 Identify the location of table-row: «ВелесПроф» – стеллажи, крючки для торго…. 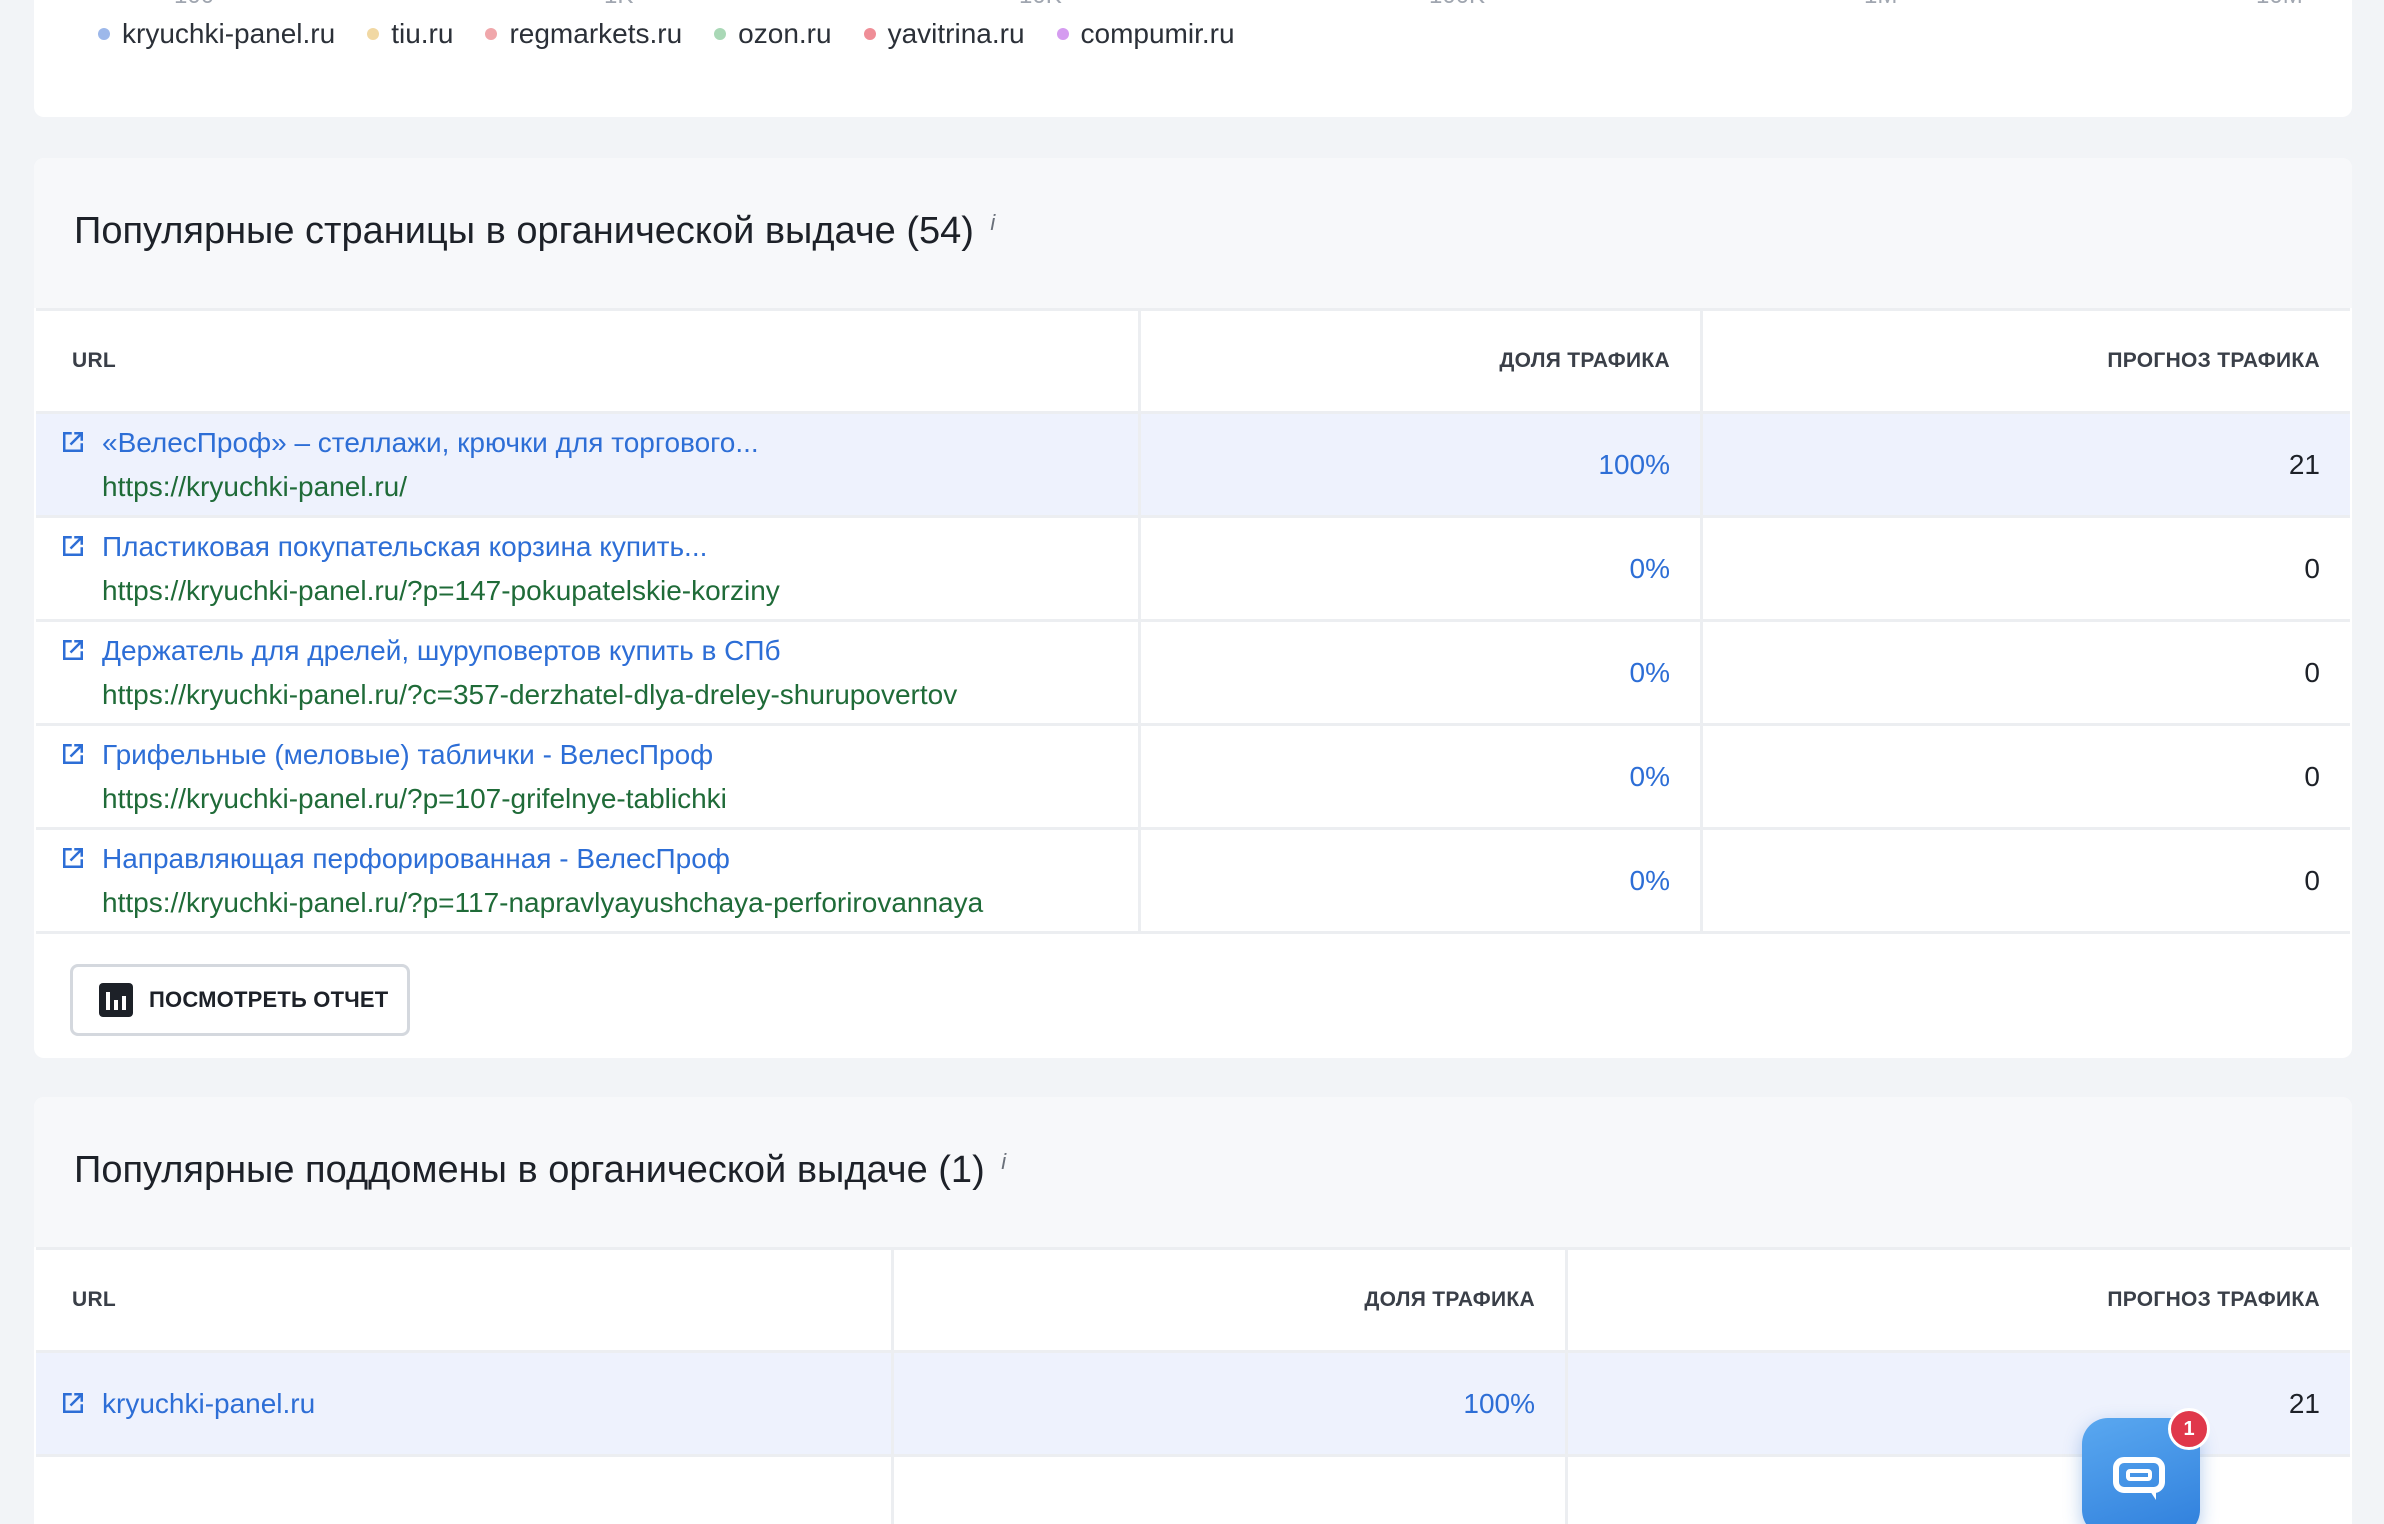
(1193, 466).